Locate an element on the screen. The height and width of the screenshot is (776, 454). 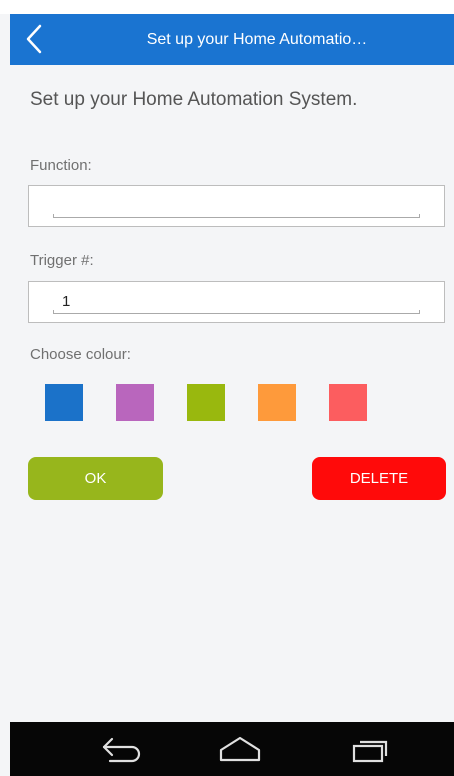
home-icon is located at coordinates (240, 749).